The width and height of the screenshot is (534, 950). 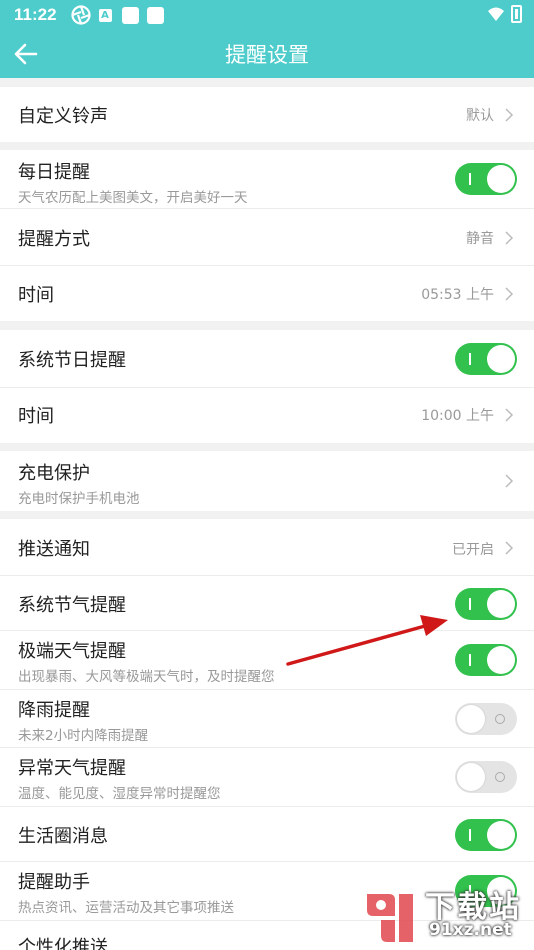 What do you see at coordinates (486, 777) in the screenshot?
I see `abnormal-weather-toggle` at bounding box center [486, 777].